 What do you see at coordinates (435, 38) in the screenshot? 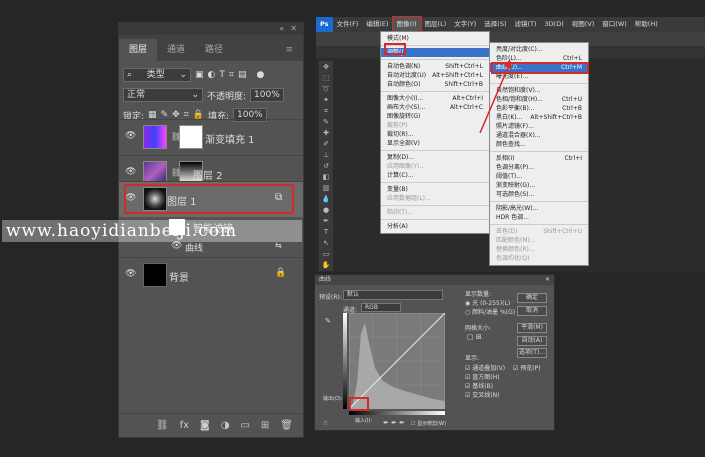
I see `image-menu-item: 模式(M)` at bounding box center [435, 38].